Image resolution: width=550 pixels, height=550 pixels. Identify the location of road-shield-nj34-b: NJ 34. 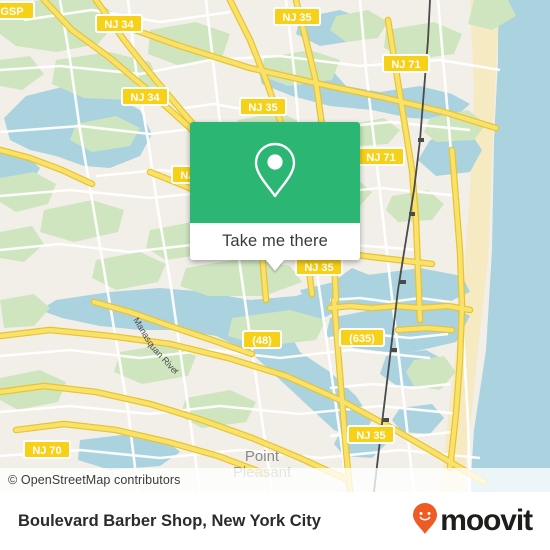
(145, 96).